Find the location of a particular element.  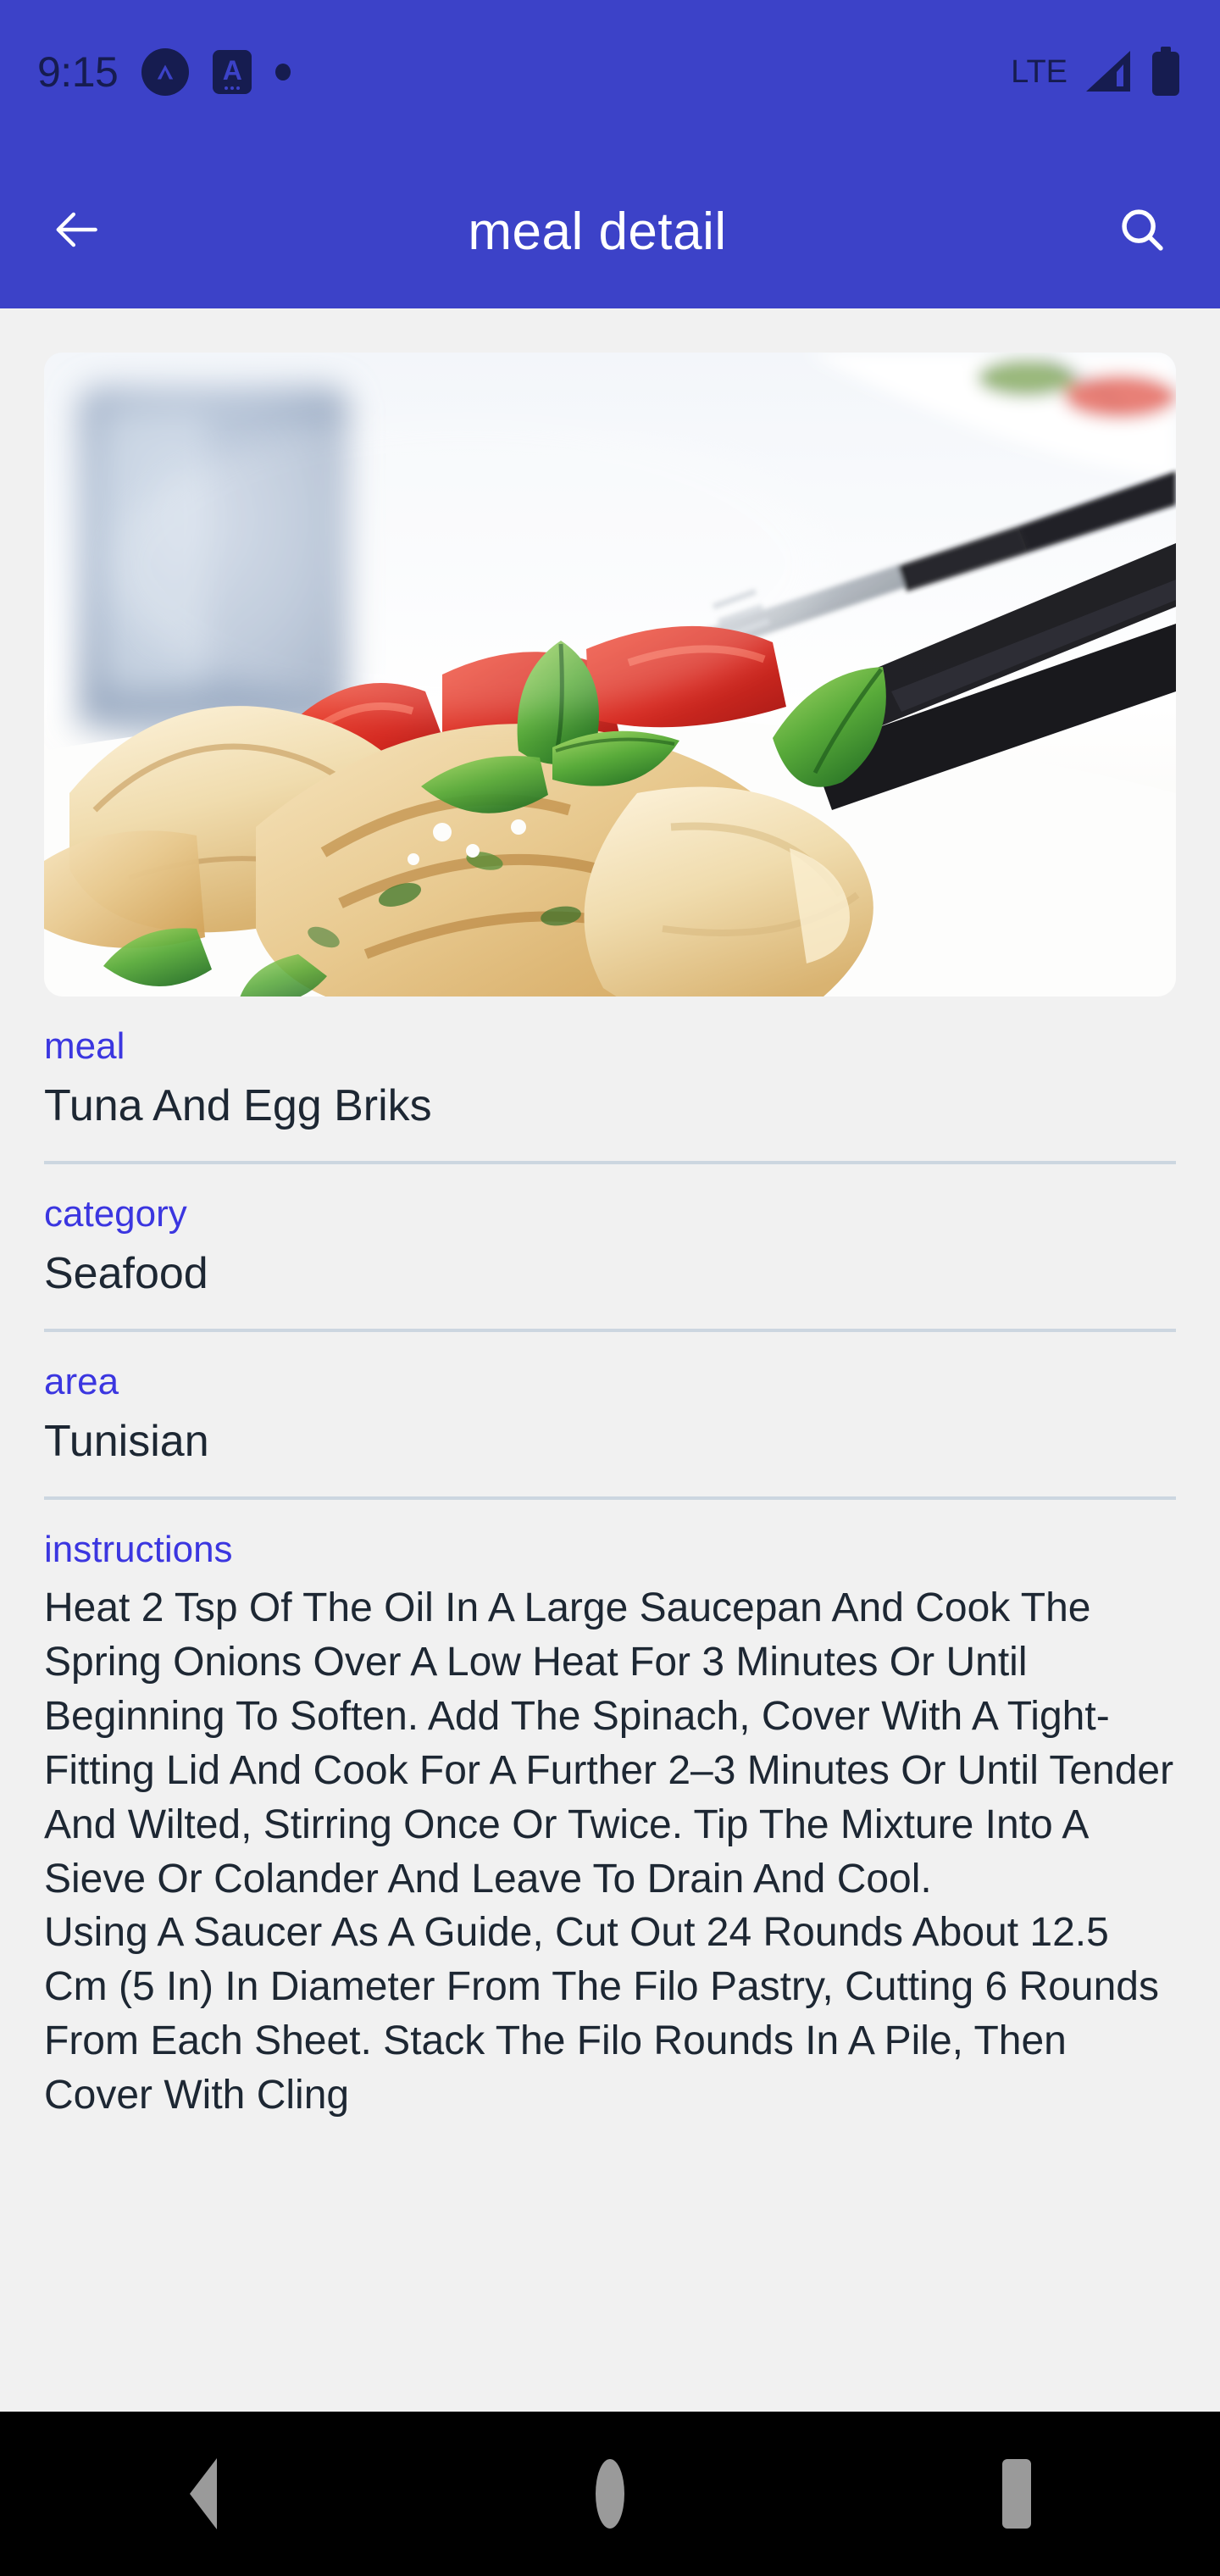

circle-home-icon is located at coordinates (610, 2494).